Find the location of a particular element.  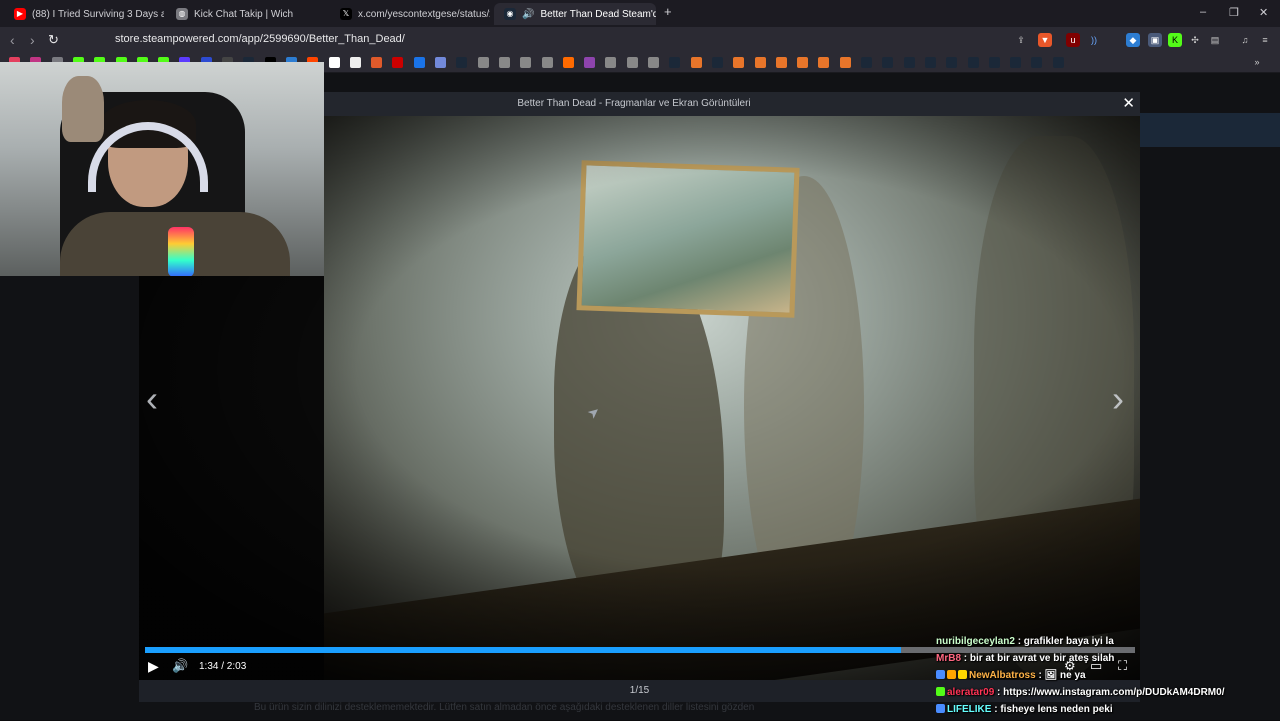

tab-kick-chat: ◍ Kick Chat Takip | Wich is located at coordinates (247, 14).